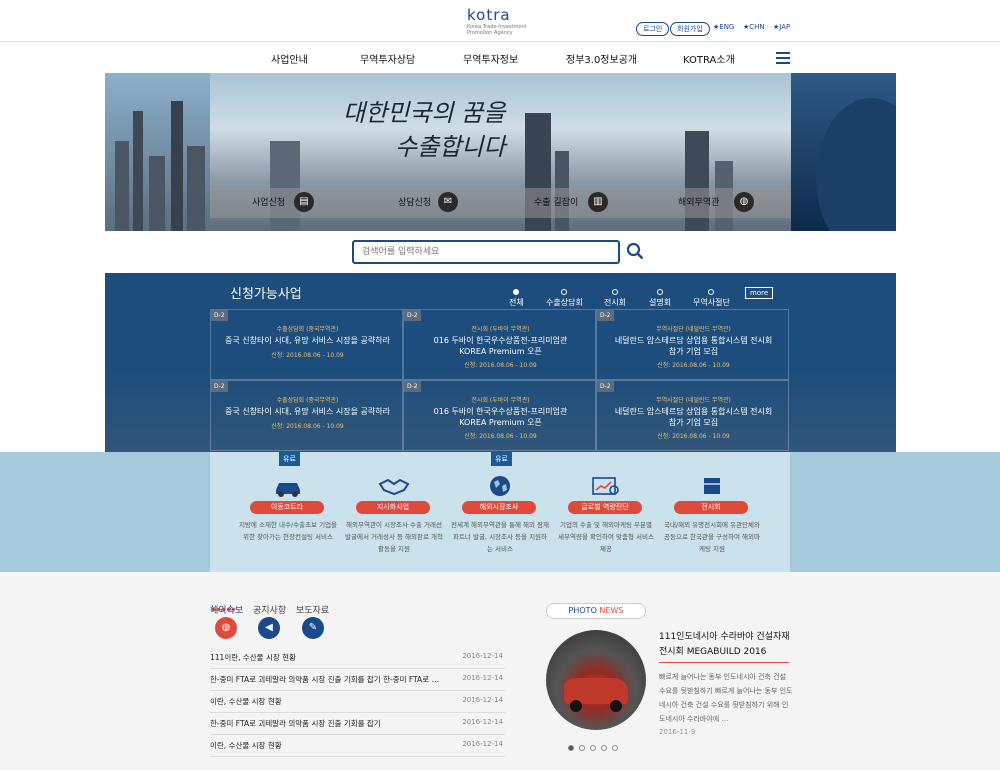 Image resolution: width=1000 pixels, height=770 pixels. Describe the element at coordinates (698, 201) in the screenshot. I see `quicklink-overseas: 해외무역관` at that location.